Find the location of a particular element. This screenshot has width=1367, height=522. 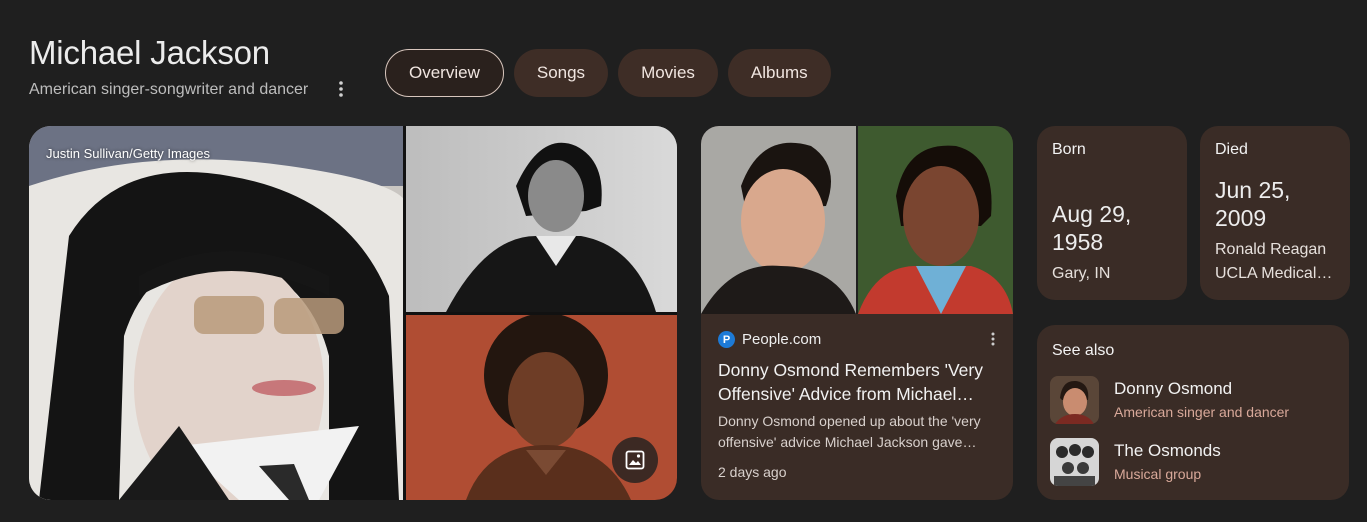

image-icon is located at coordinates (635, 460).